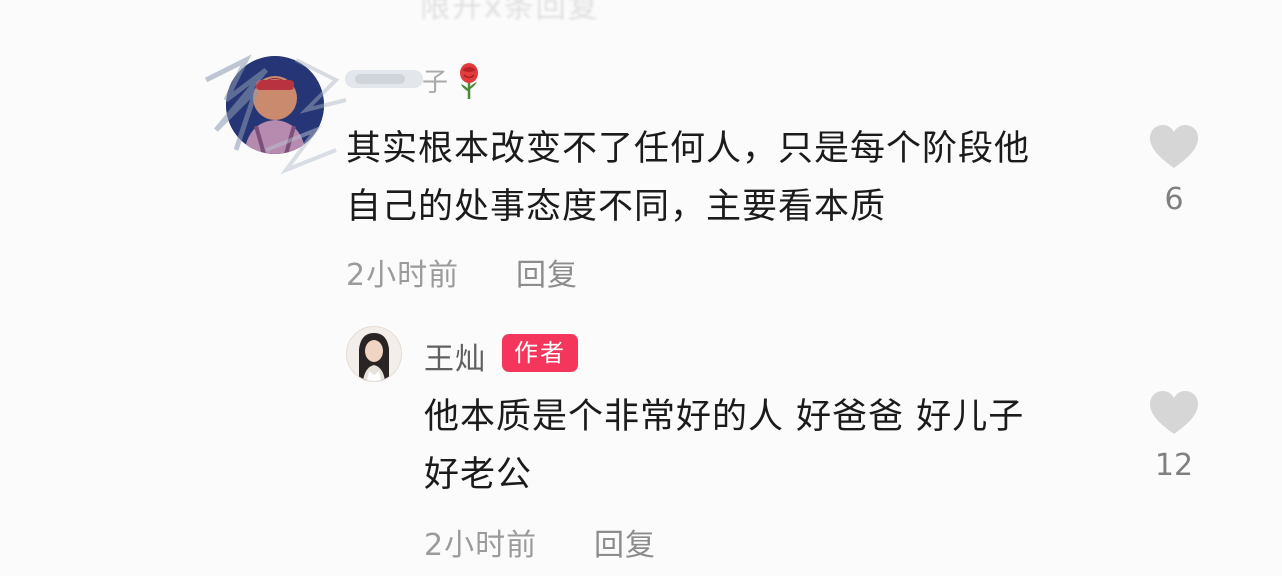  I want to click on rose-icon, so click(469, 81).